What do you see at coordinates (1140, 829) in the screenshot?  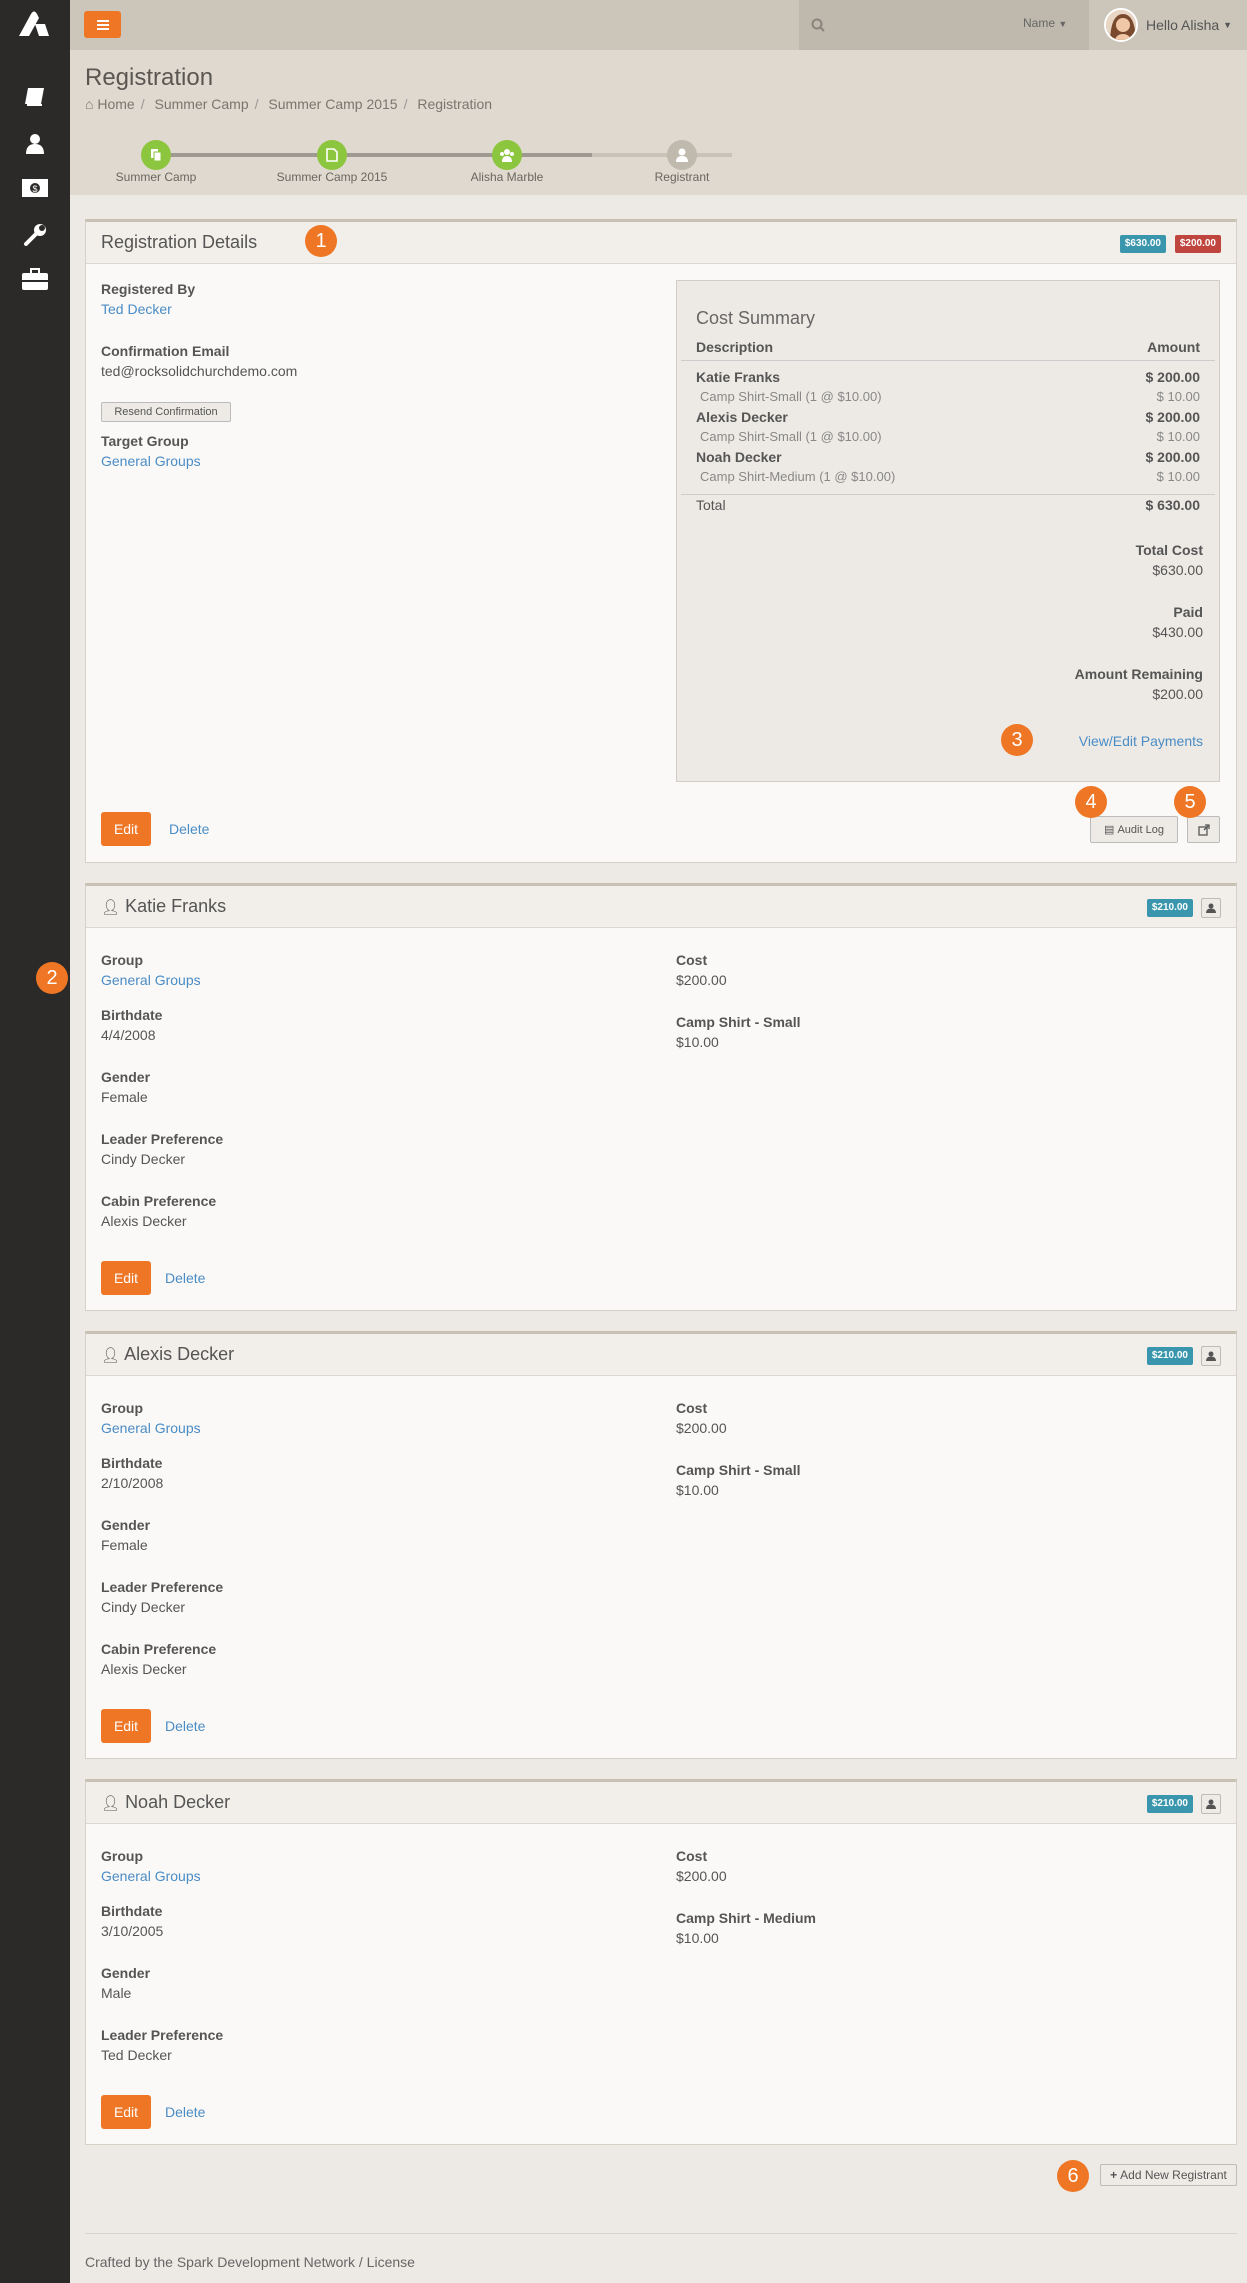 I see `audit-log-label: Audit Log` at bounding box center [1140, 829].